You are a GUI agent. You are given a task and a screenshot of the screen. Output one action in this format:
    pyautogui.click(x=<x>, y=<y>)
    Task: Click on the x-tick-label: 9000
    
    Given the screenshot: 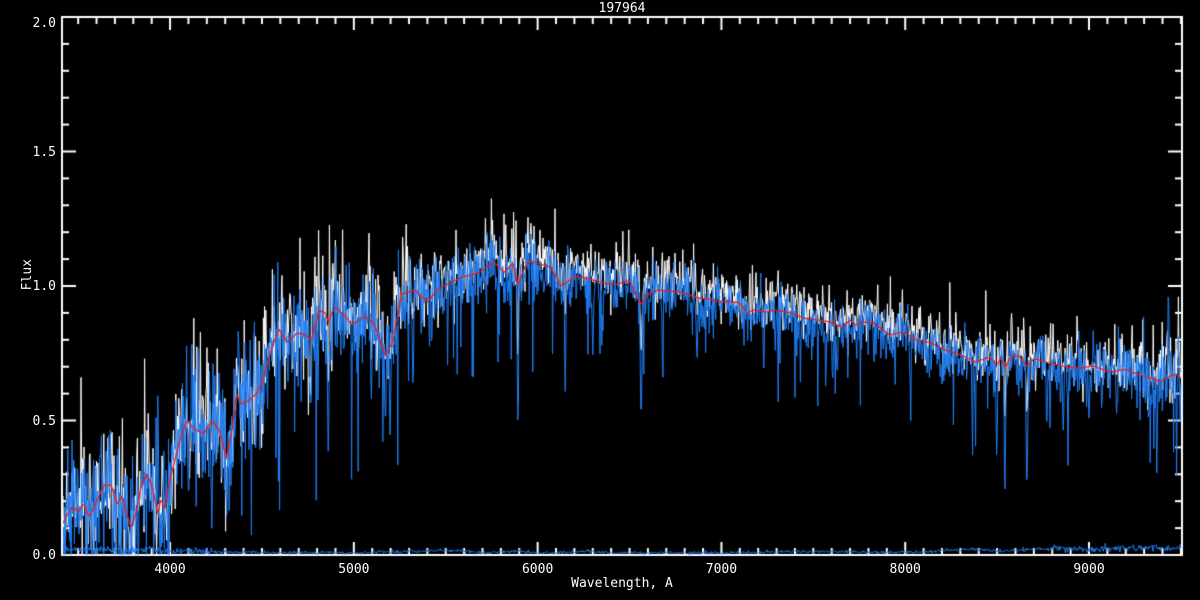 What is the action you would take?
    pyautogui.click(x=1089, y=569)
    